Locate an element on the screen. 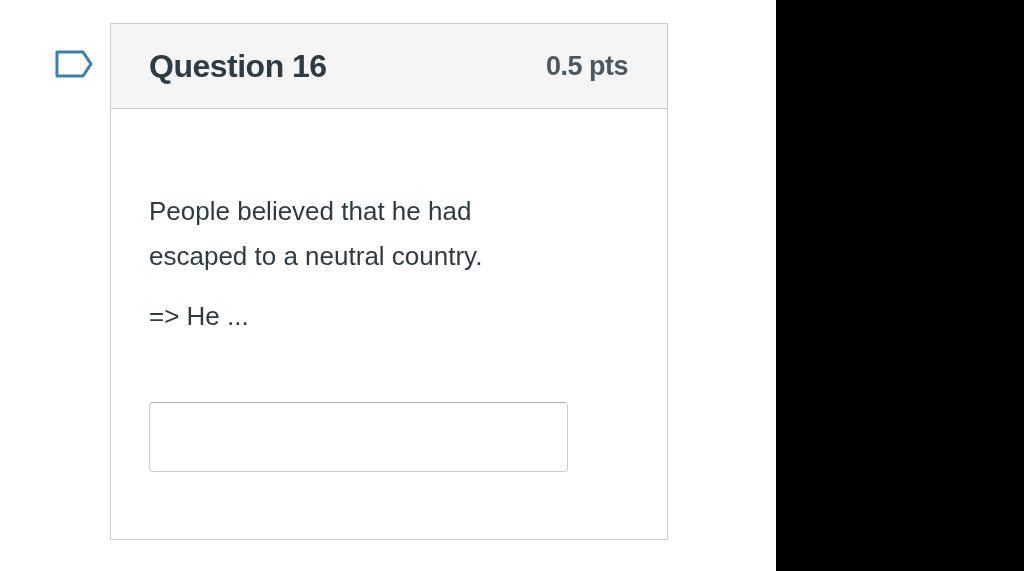 Image resolution: width=1024 pixels, height=571 pixels. question-text: People believed that he had escaped to a neutral country. is located at coordinates (316, 234).